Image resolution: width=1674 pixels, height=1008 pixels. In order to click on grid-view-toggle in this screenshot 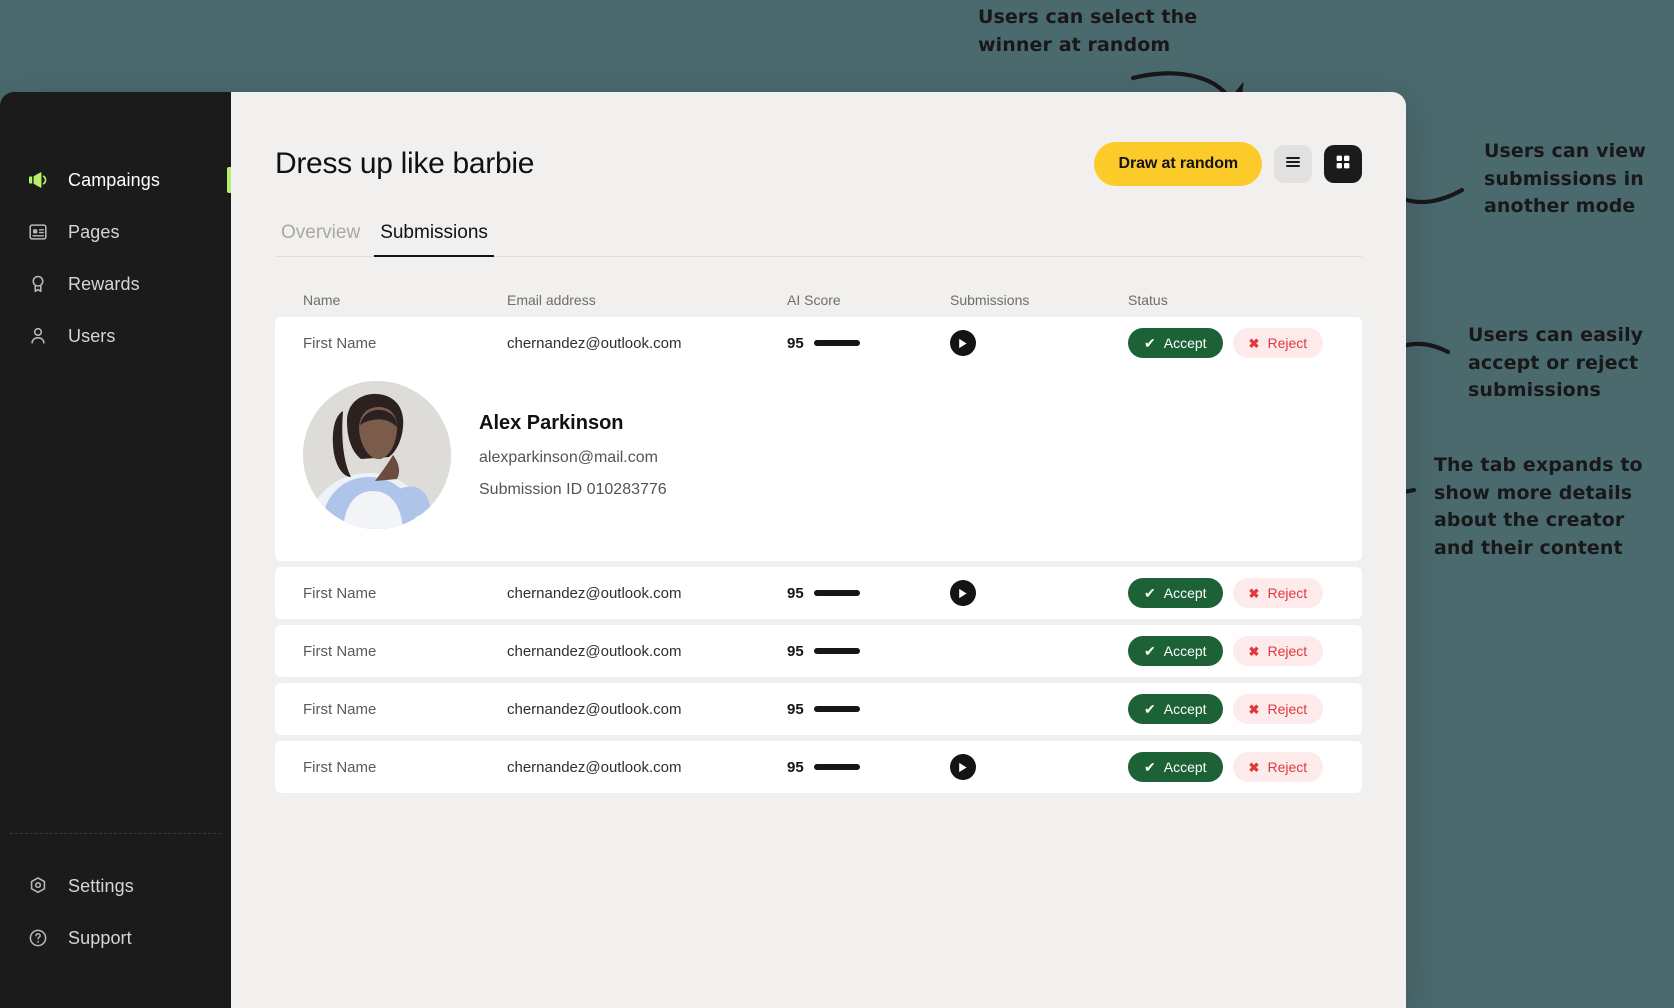, I will do `click(1343, 164)`.